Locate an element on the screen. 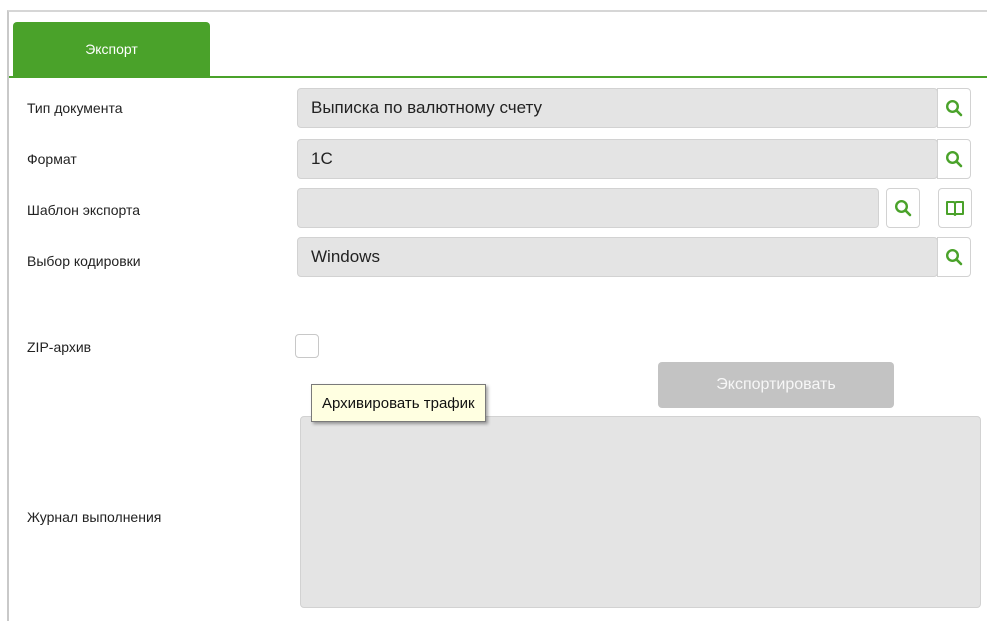 This screenshot has width=987, height=621. tab-export-label: Экспорт is located at coordinates (111, 49).